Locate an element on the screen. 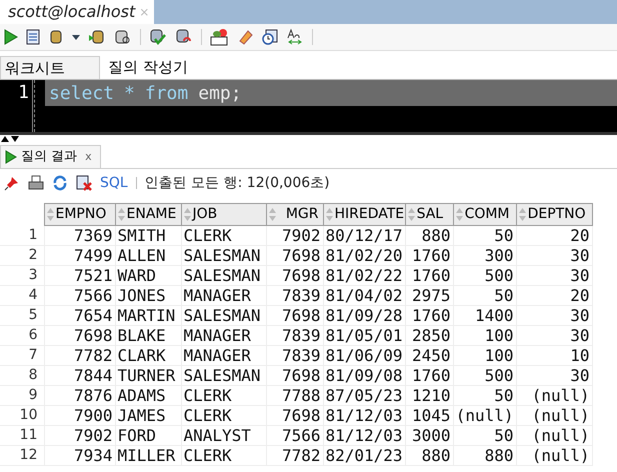  row-number: 4 is located at coordinates (22, 296).